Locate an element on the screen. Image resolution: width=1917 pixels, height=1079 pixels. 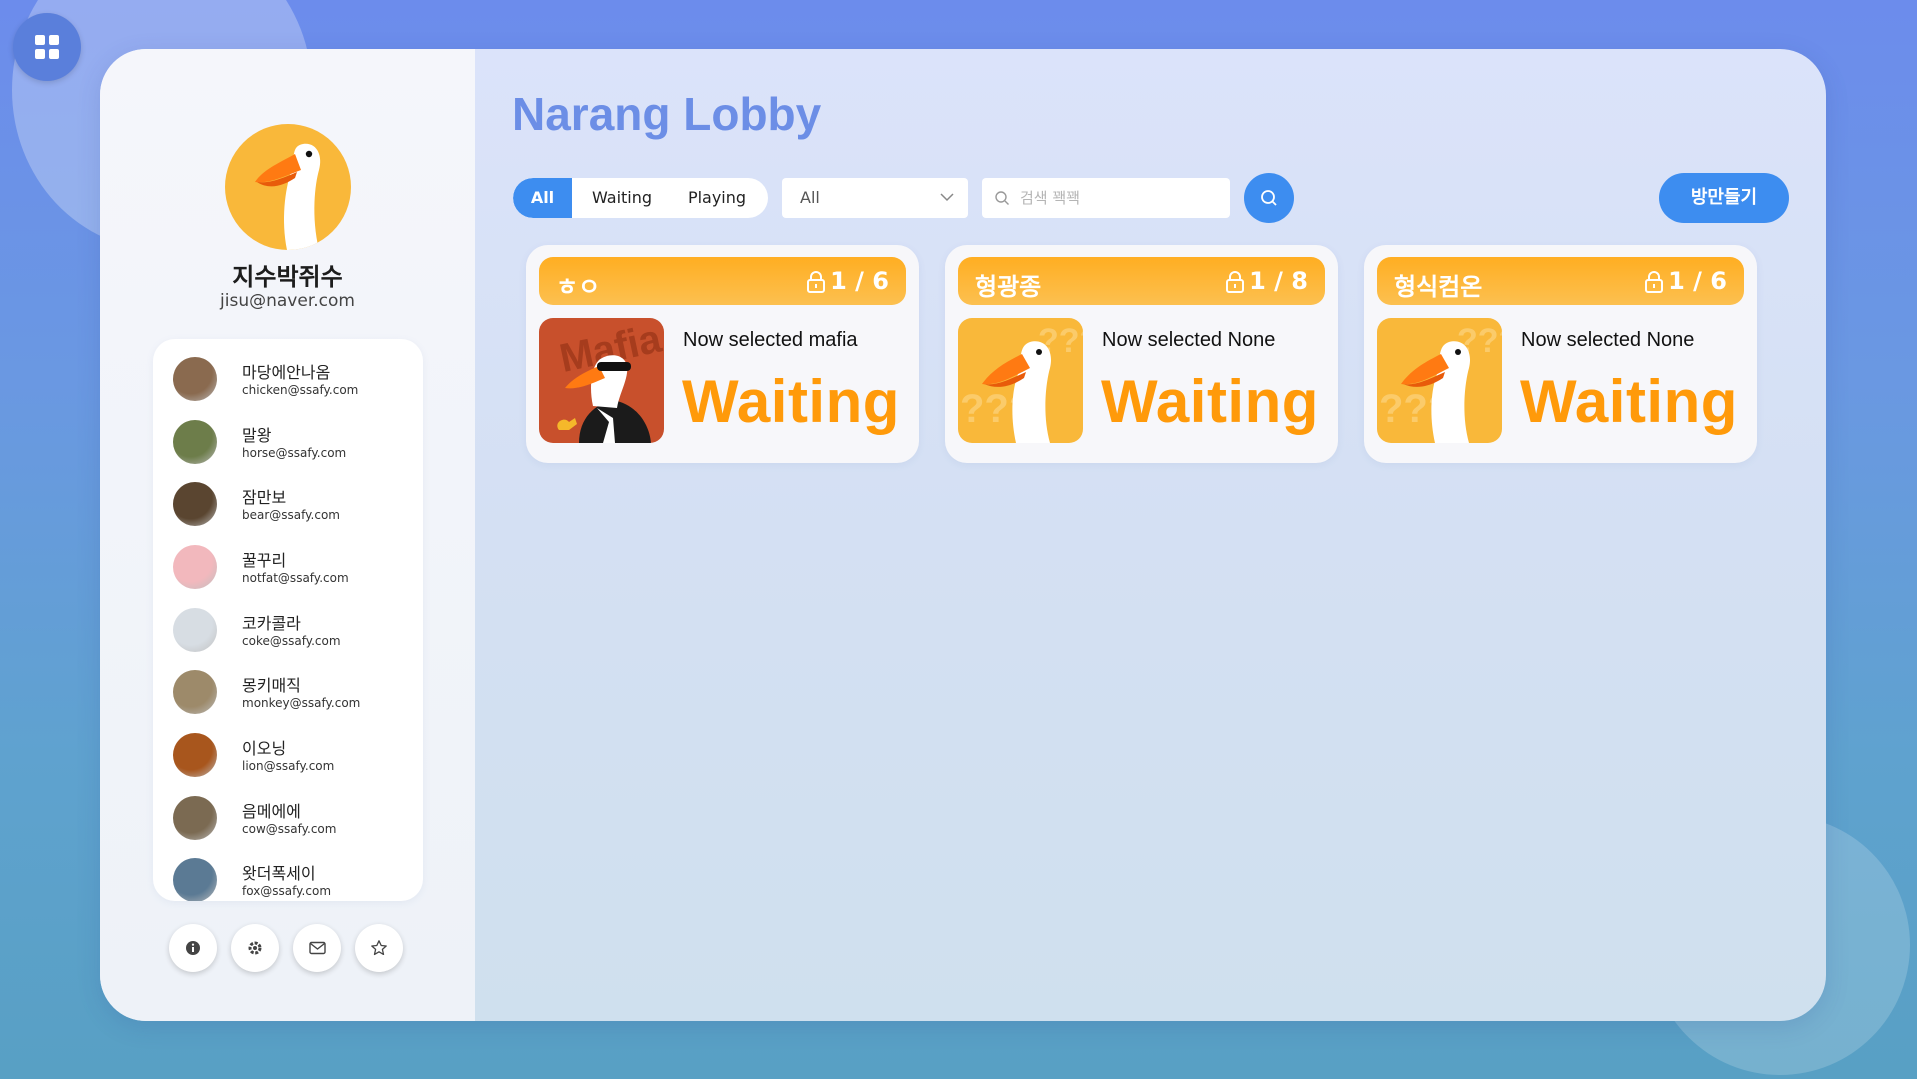
friend-email: fox@ssafy.com is located at coordinates (287, 891).